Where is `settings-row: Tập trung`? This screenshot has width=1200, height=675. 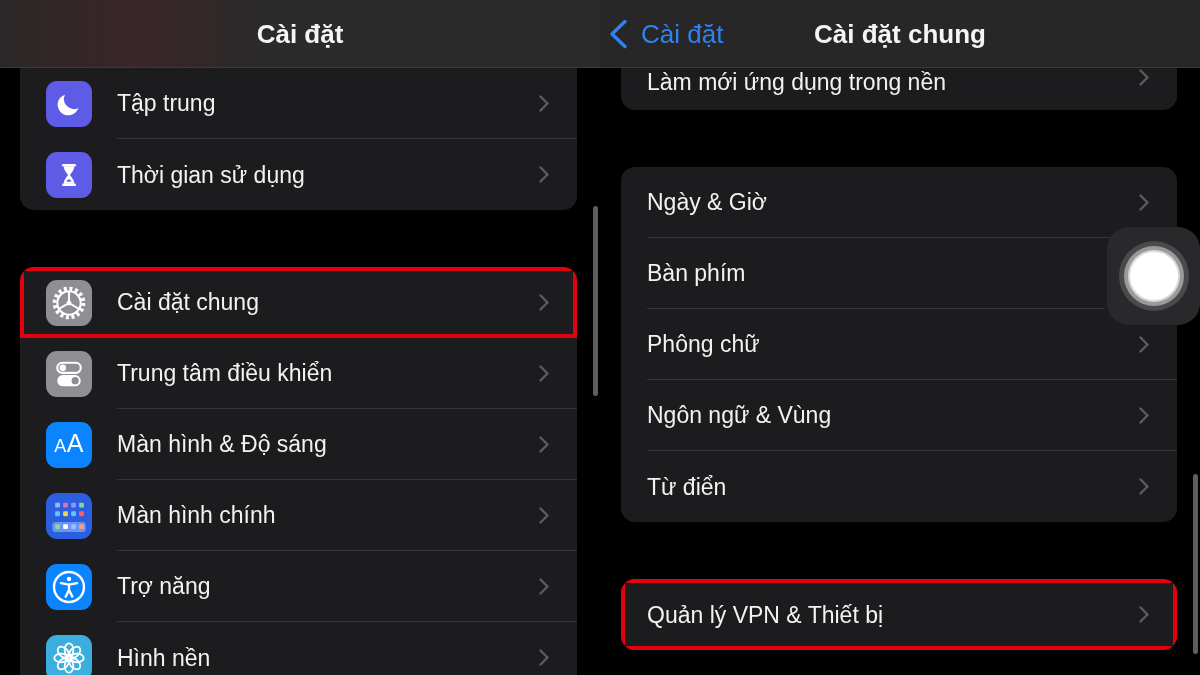 settings-row: Tập trung is located at coordinates (298, 103).